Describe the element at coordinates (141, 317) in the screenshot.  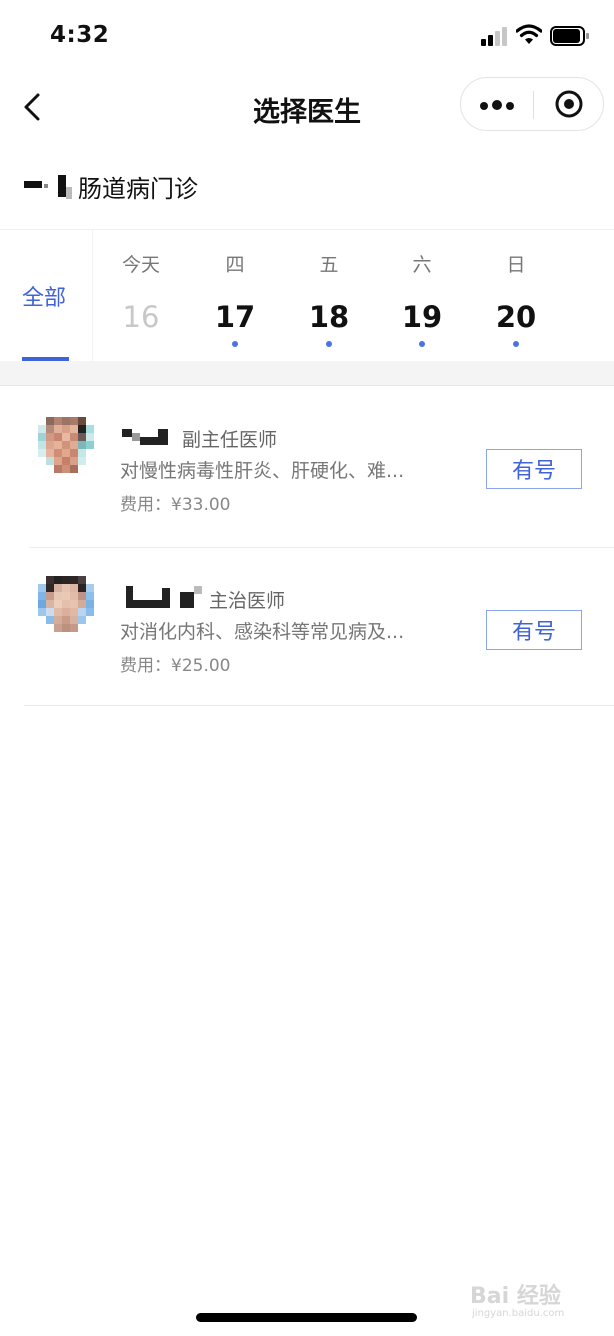
I see `day-number: 16` at that location.